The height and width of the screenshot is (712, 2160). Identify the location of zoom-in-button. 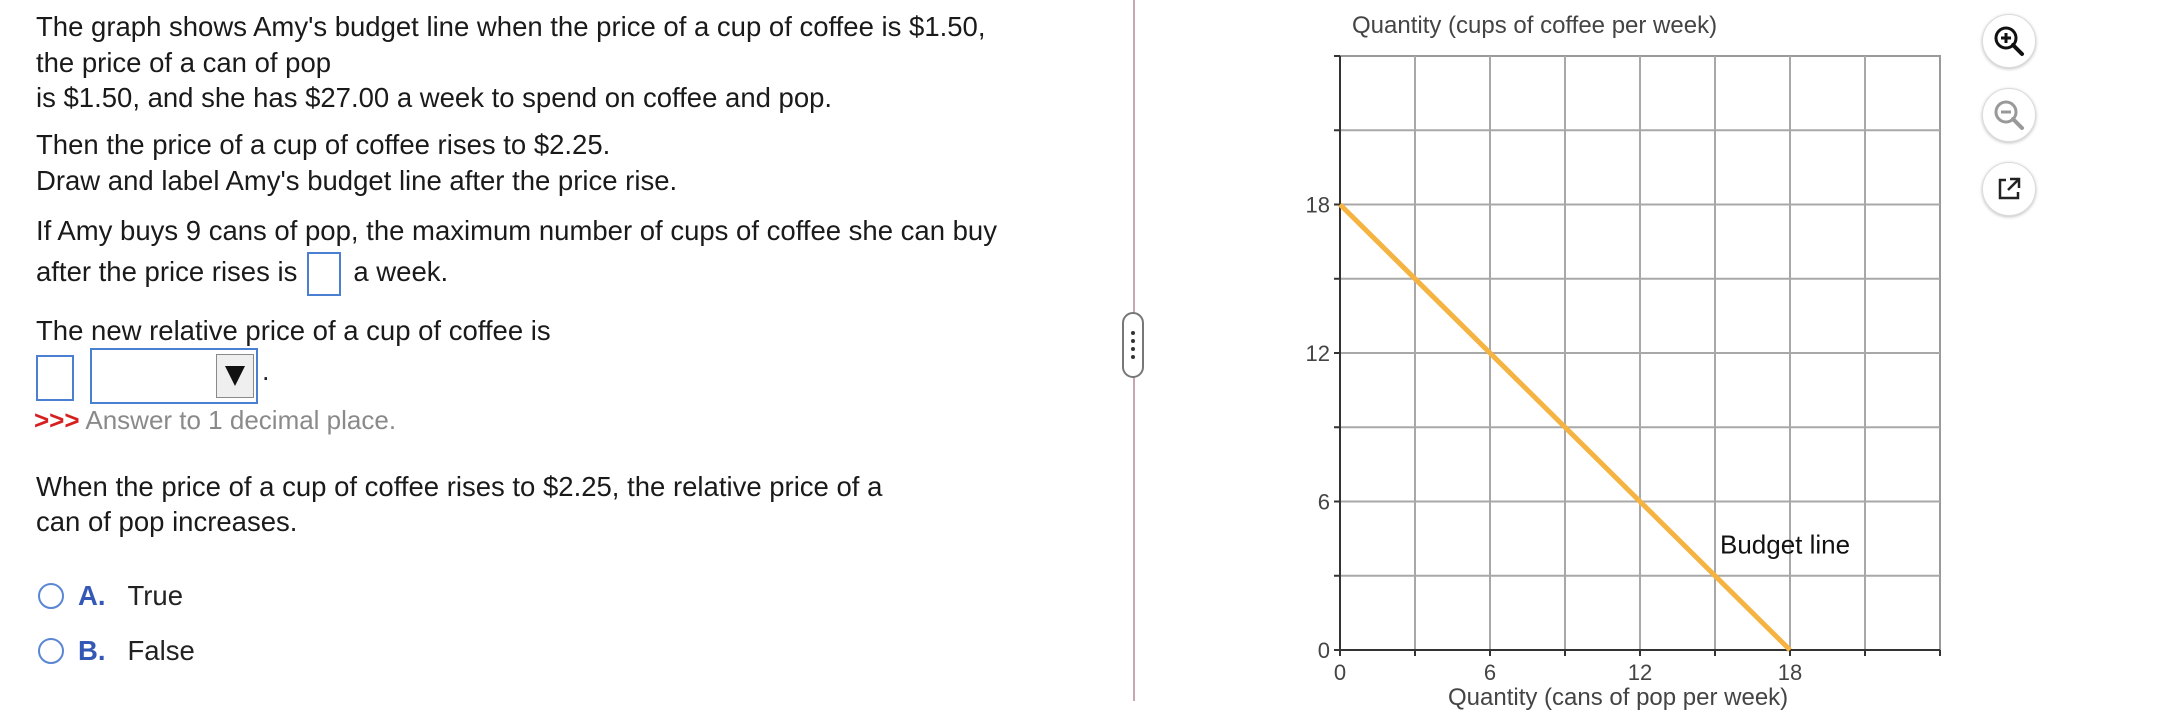
(2009, 41).